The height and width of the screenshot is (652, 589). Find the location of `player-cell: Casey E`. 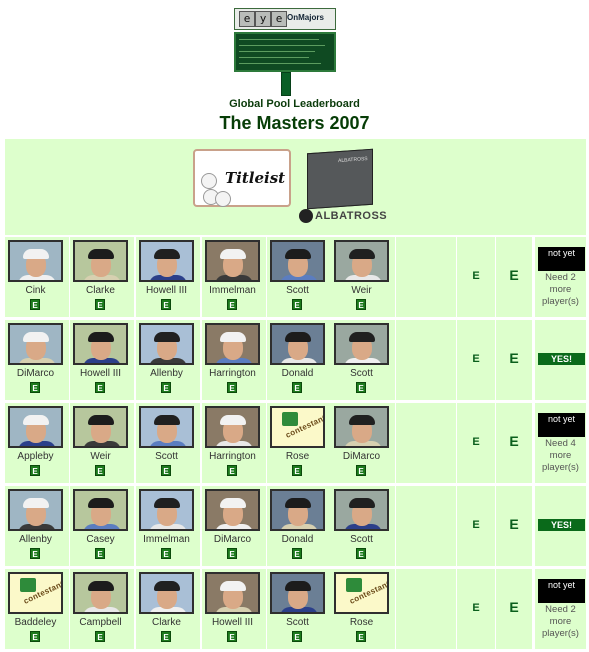

player-cell: Casey E is located at coordinates (102, 526).